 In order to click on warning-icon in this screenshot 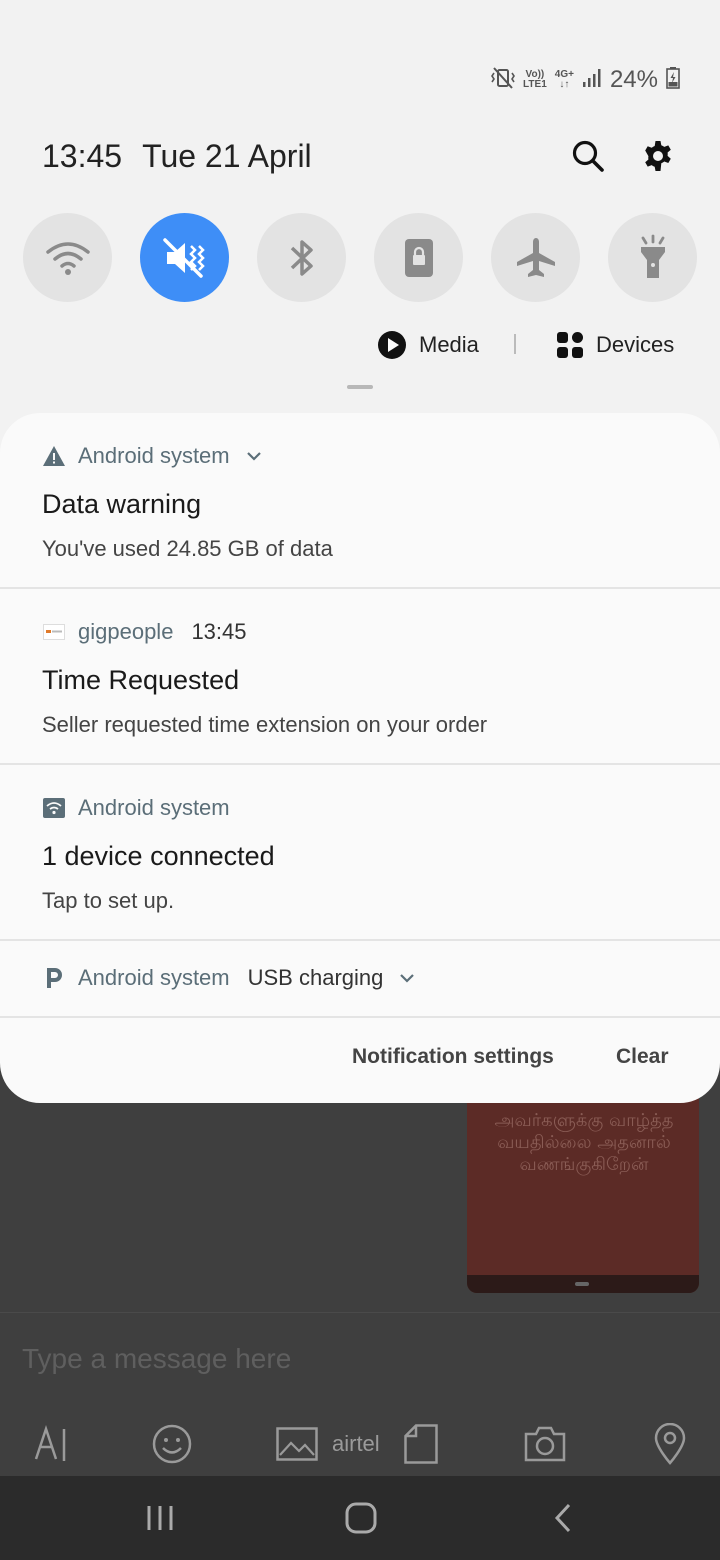, I will do `click(54, 456)`.